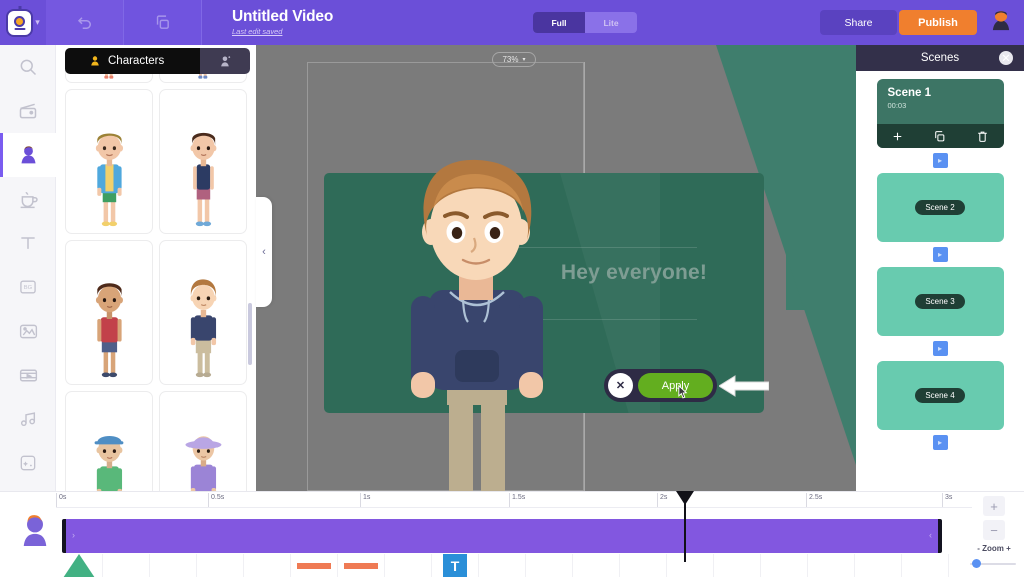 The height and width of the screenshot is (577, 1024). What do you see at coordinates (28, 375) in the screenshot?
I see `sidebar-item-video` at bounding box center [28, 375].